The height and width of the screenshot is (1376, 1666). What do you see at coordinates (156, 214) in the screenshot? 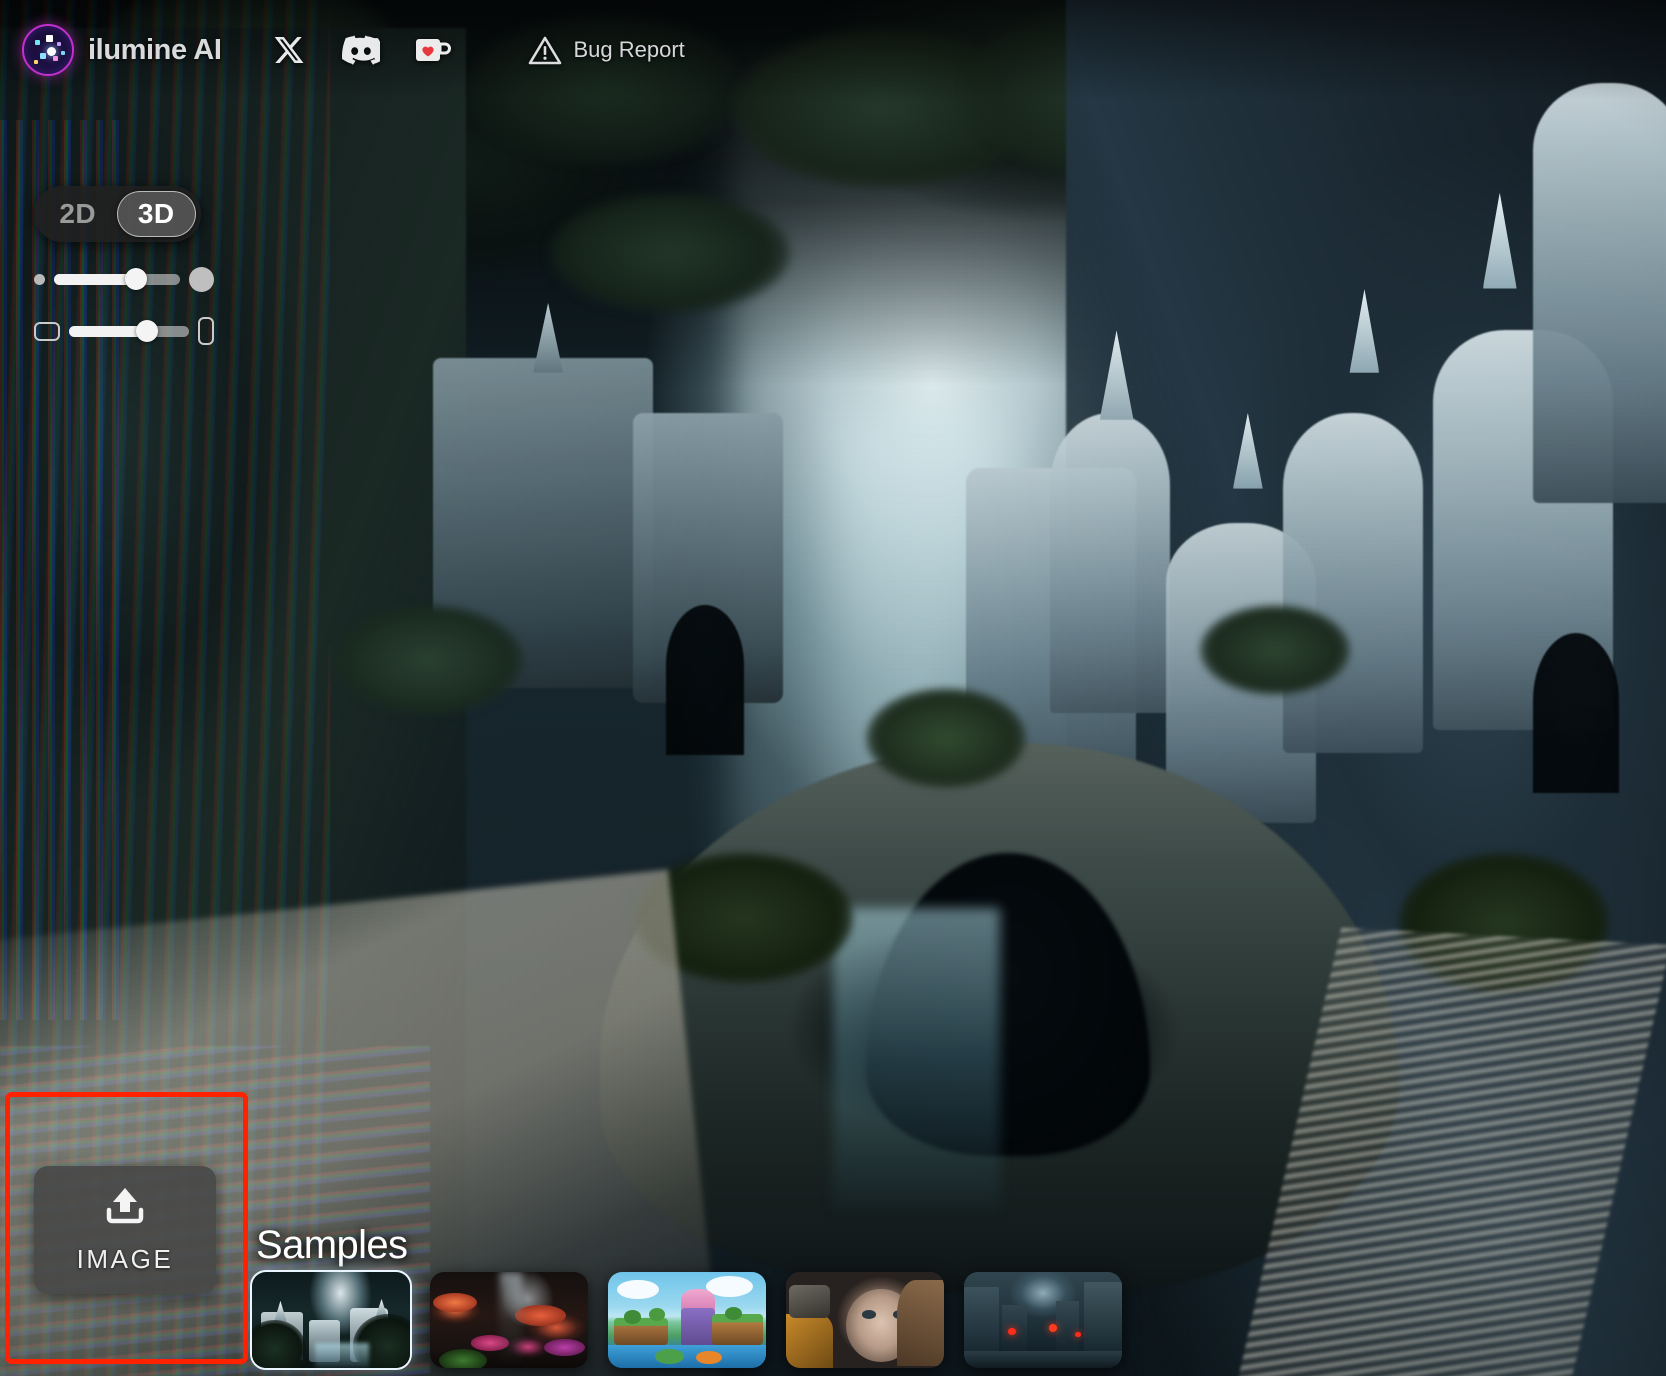
I see `toggle-option-3d: 3D` at bounding box center [156, 214].